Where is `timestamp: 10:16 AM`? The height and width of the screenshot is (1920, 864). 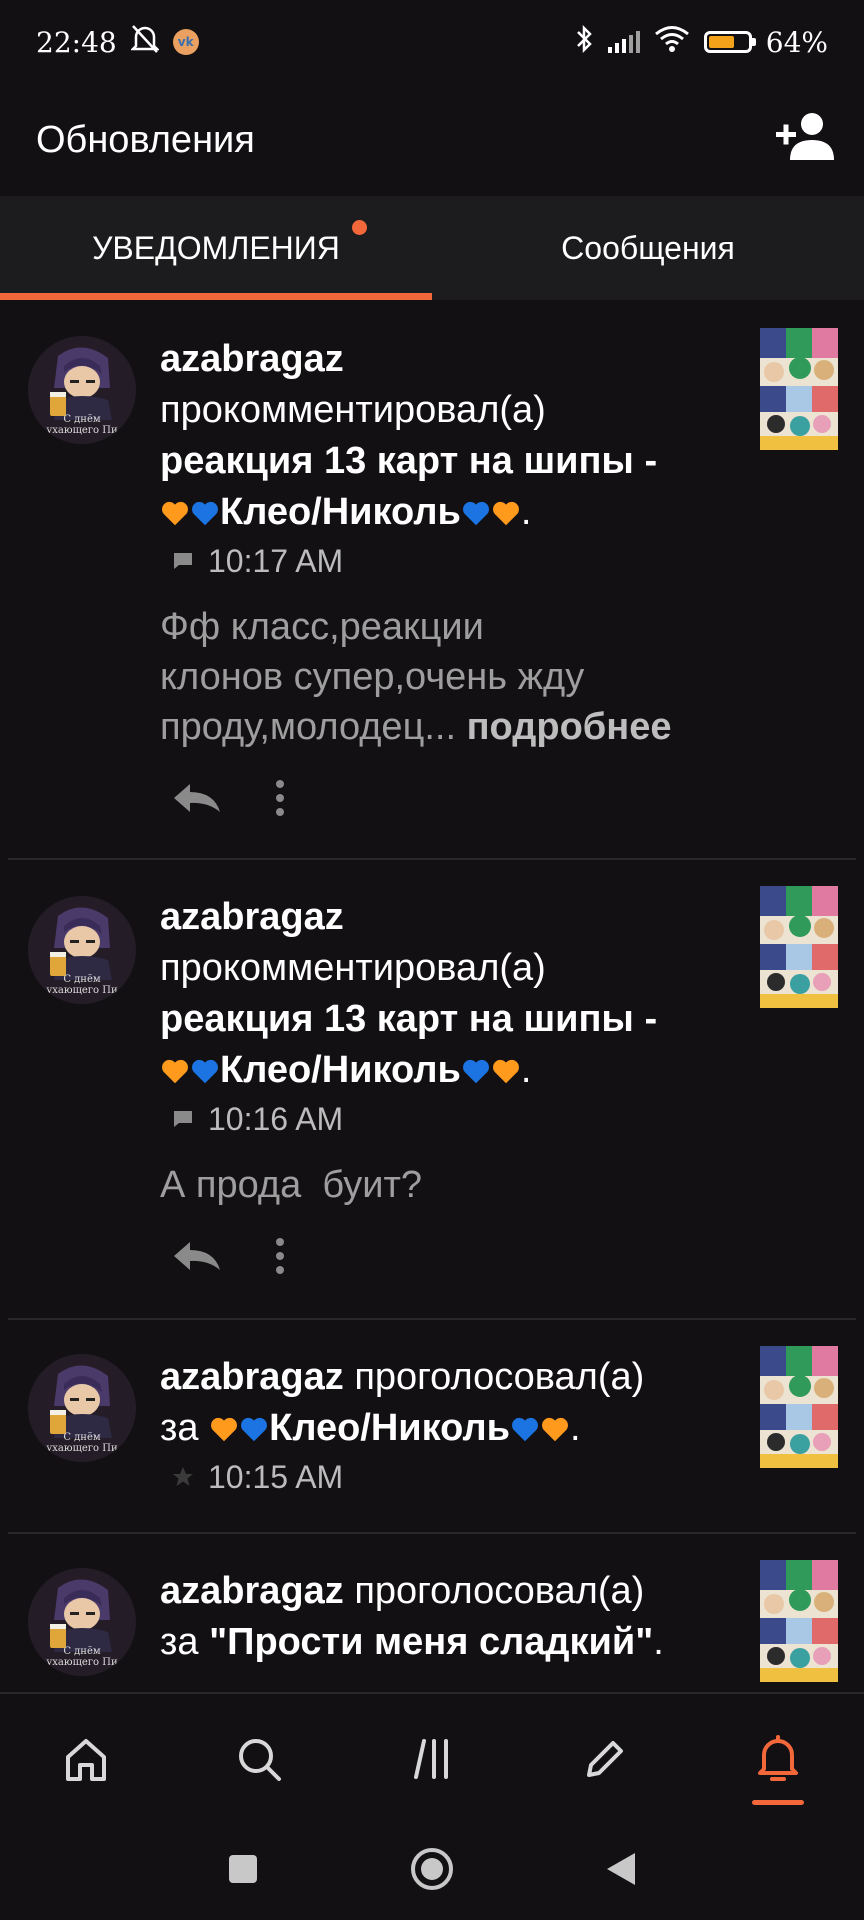 timestamp: 10:16 AM is located at coordinates (276, 1118).